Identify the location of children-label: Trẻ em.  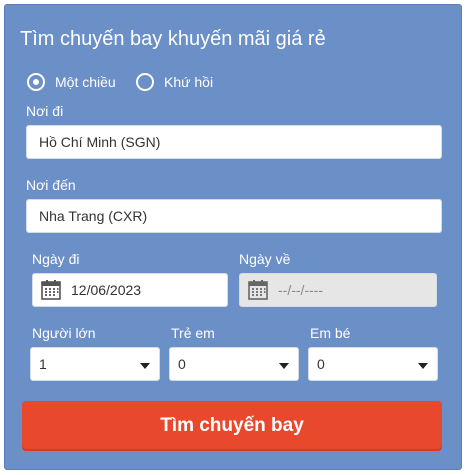
(193, 333).